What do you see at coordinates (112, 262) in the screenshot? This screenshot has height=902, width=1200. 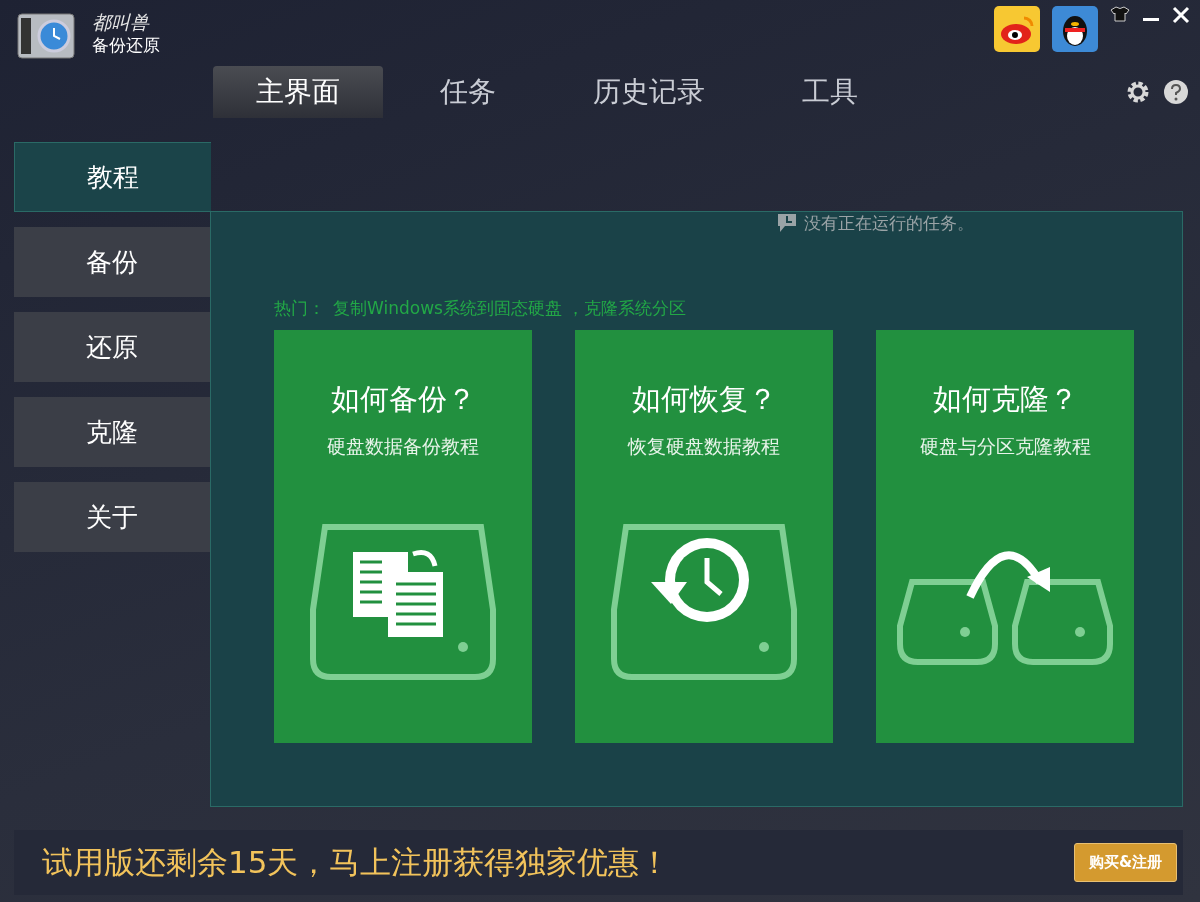 I see `sidebar-item: 备份` at bounding box center [112, 262].